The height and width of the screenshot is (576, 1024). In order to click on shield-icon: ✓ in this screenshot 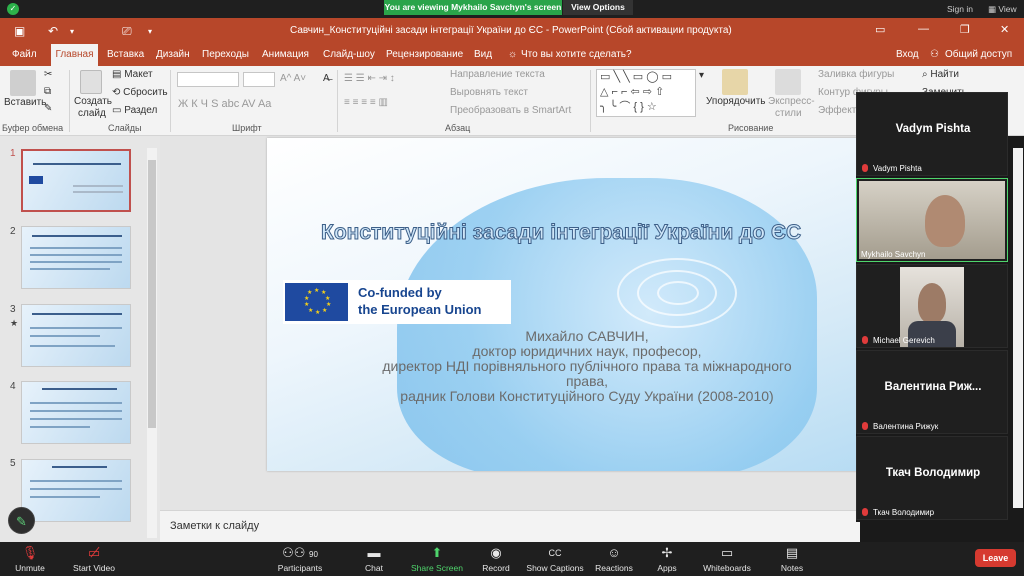, I will do `click(13, 9)`.